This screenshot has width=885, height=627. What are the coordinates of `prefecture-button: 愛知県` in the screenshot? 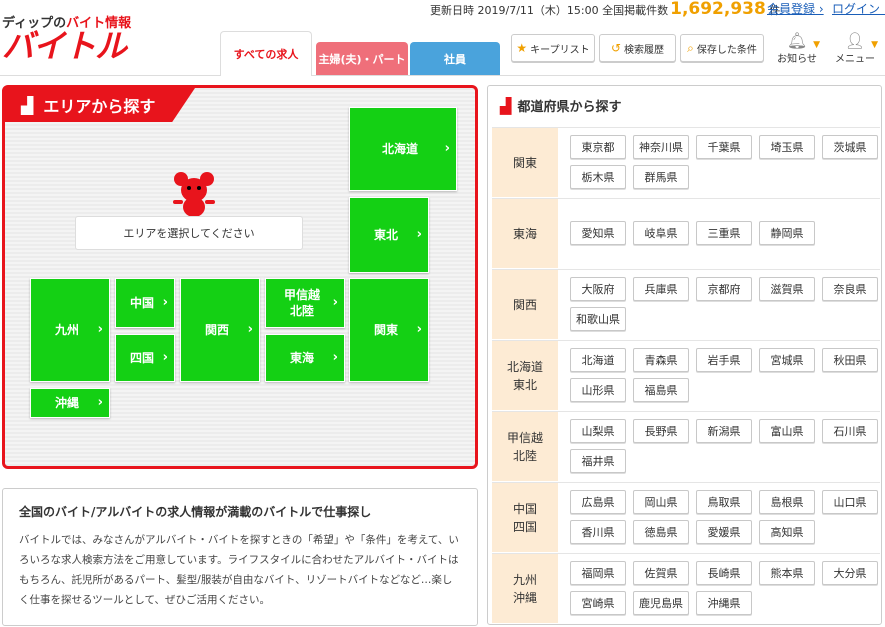 It's located at (598, 233).